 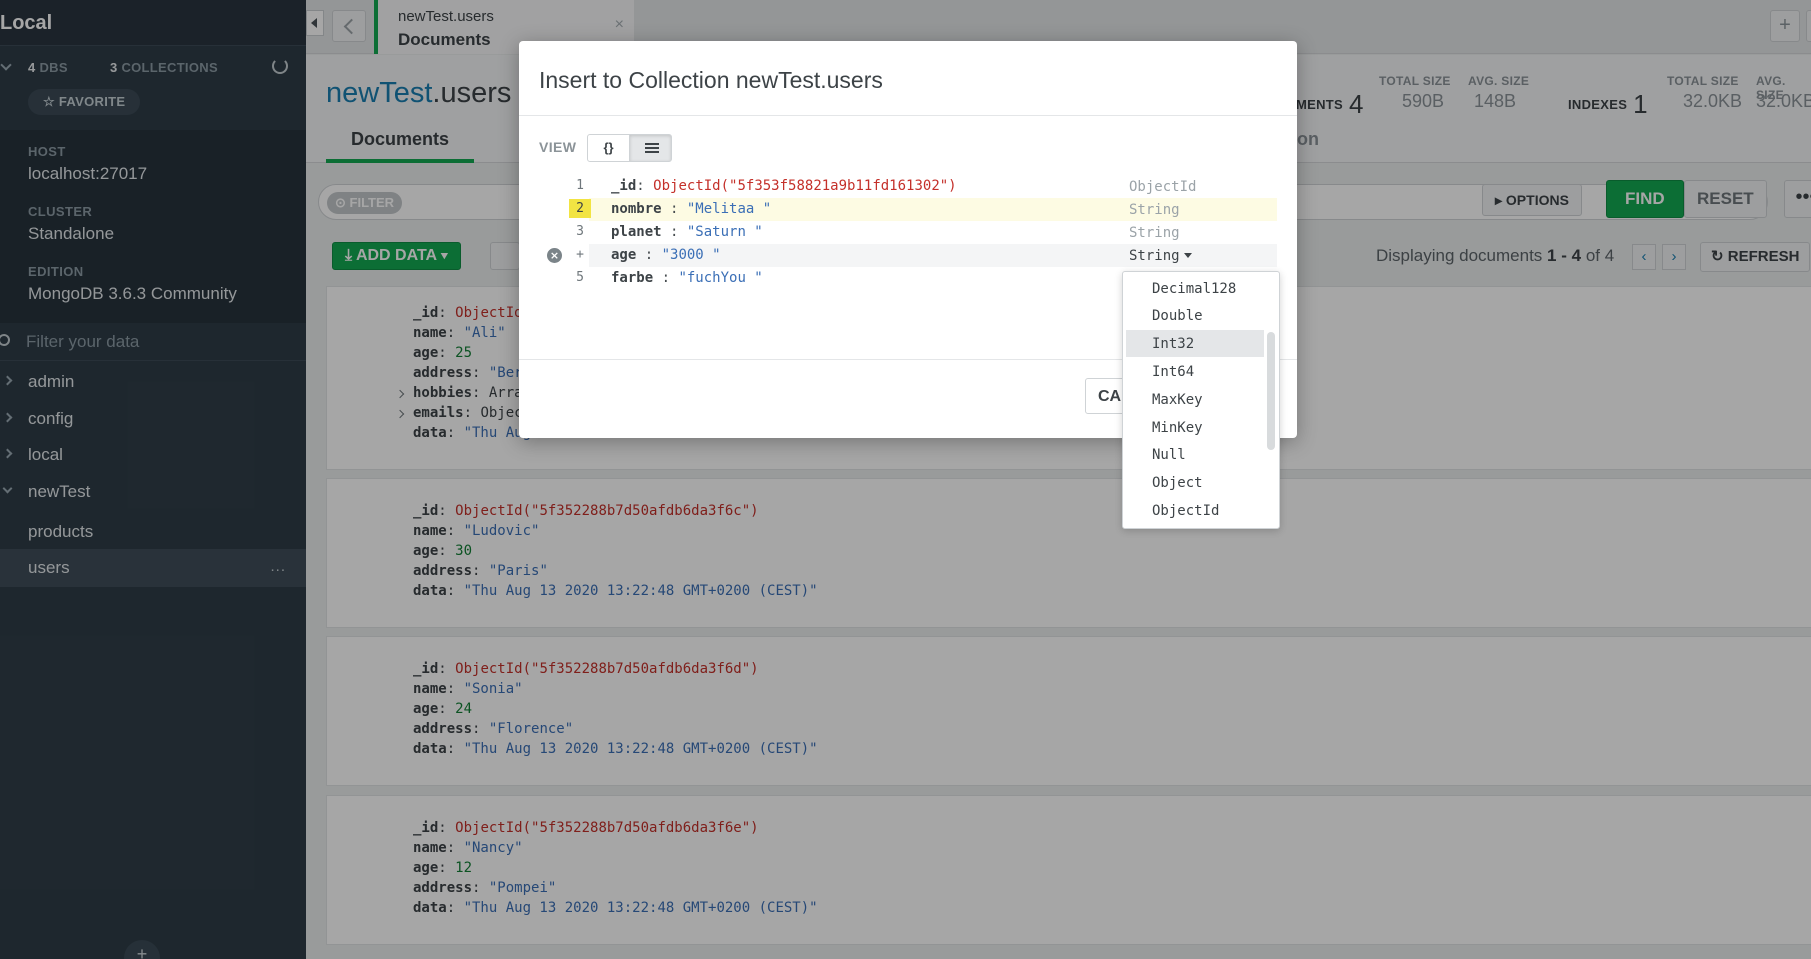 What do you see at coordinates (1195, 399) in the screenshot?
I see `type-option-maxkey: MaxKey` at bounding box center [1195, 399].